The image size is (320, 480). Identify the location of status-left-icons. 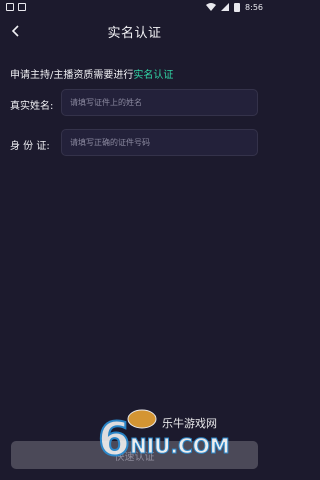
(13, 7).